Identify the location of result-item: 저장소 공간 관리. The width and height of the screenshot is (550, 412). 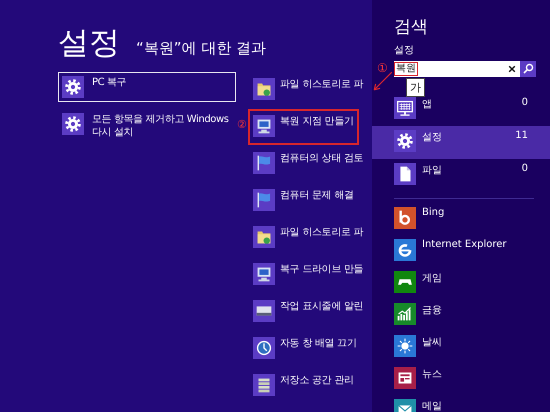
(303, 386).